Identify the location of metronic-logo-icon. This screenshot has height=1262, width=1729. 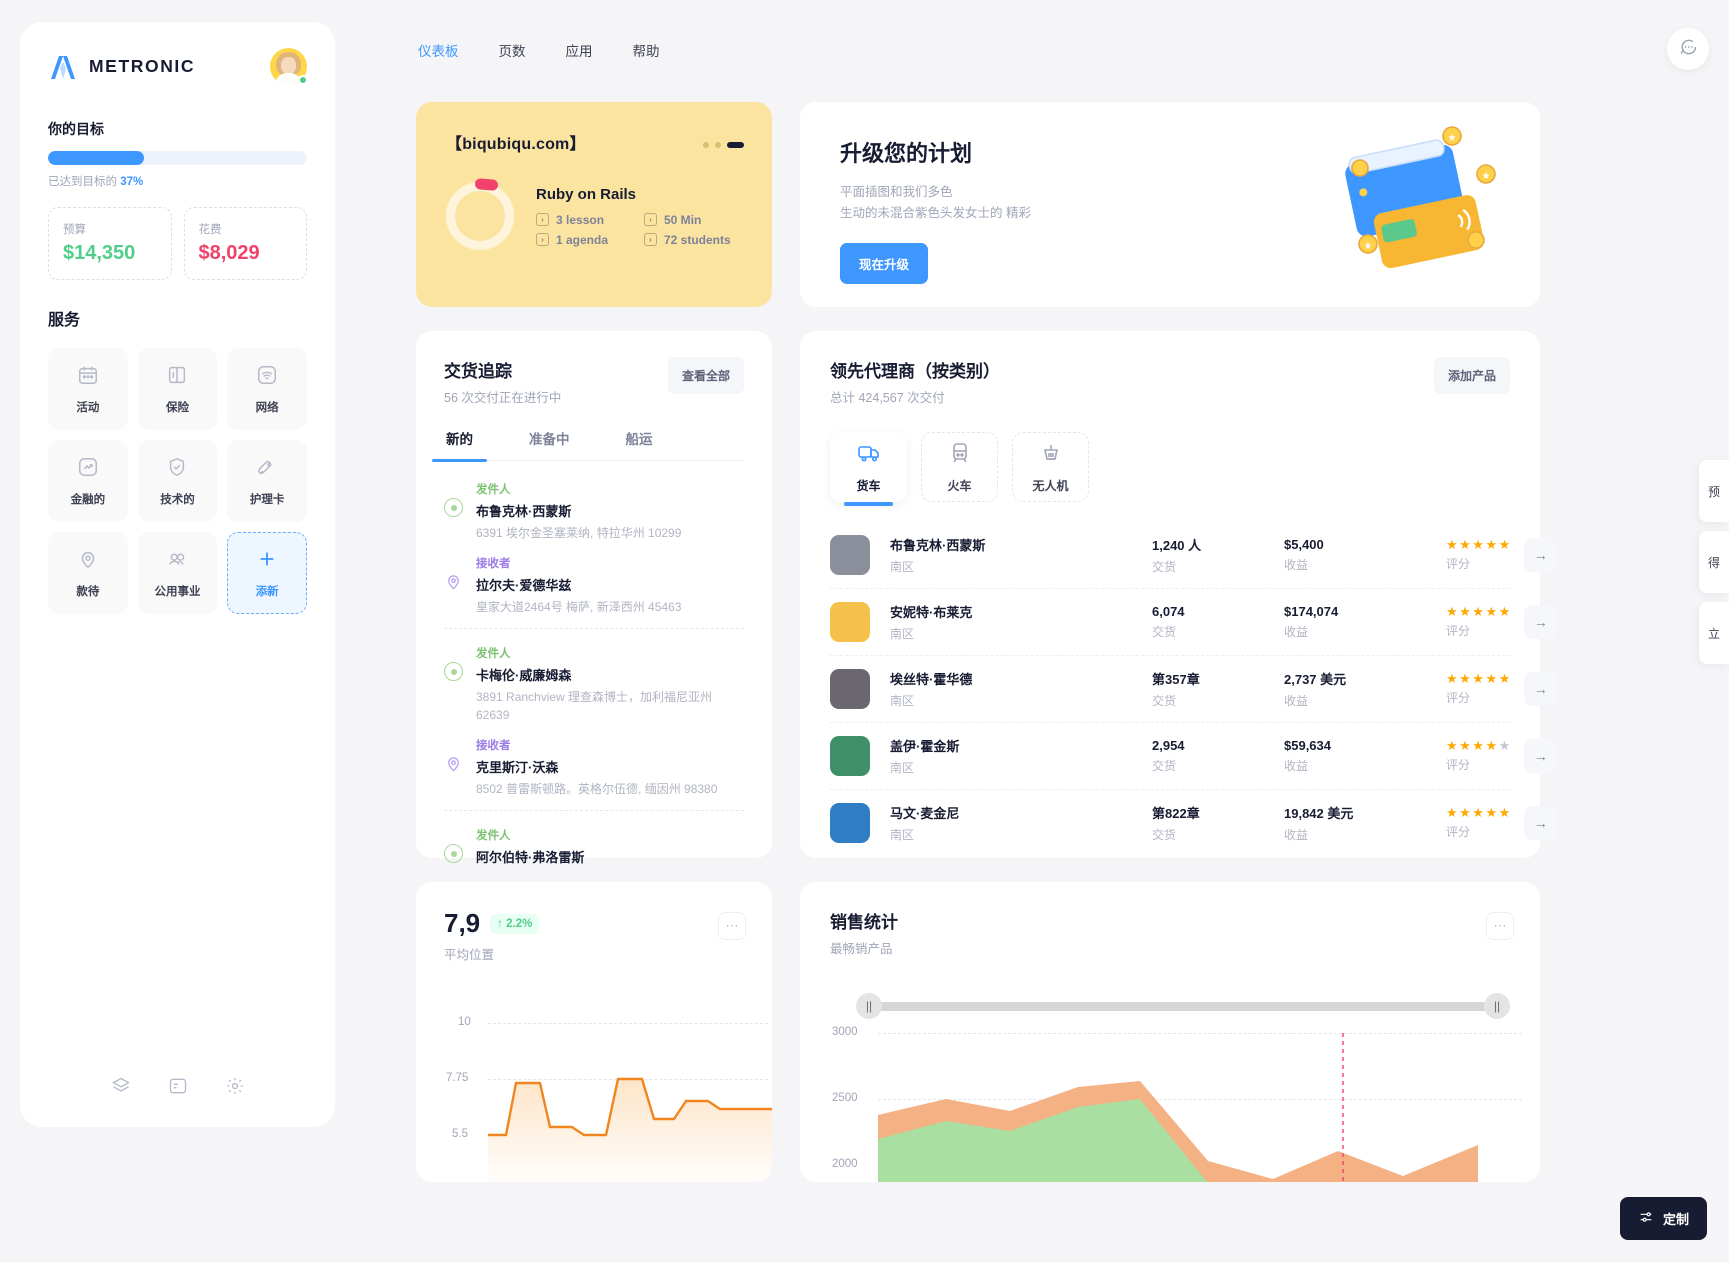
(63, 67).